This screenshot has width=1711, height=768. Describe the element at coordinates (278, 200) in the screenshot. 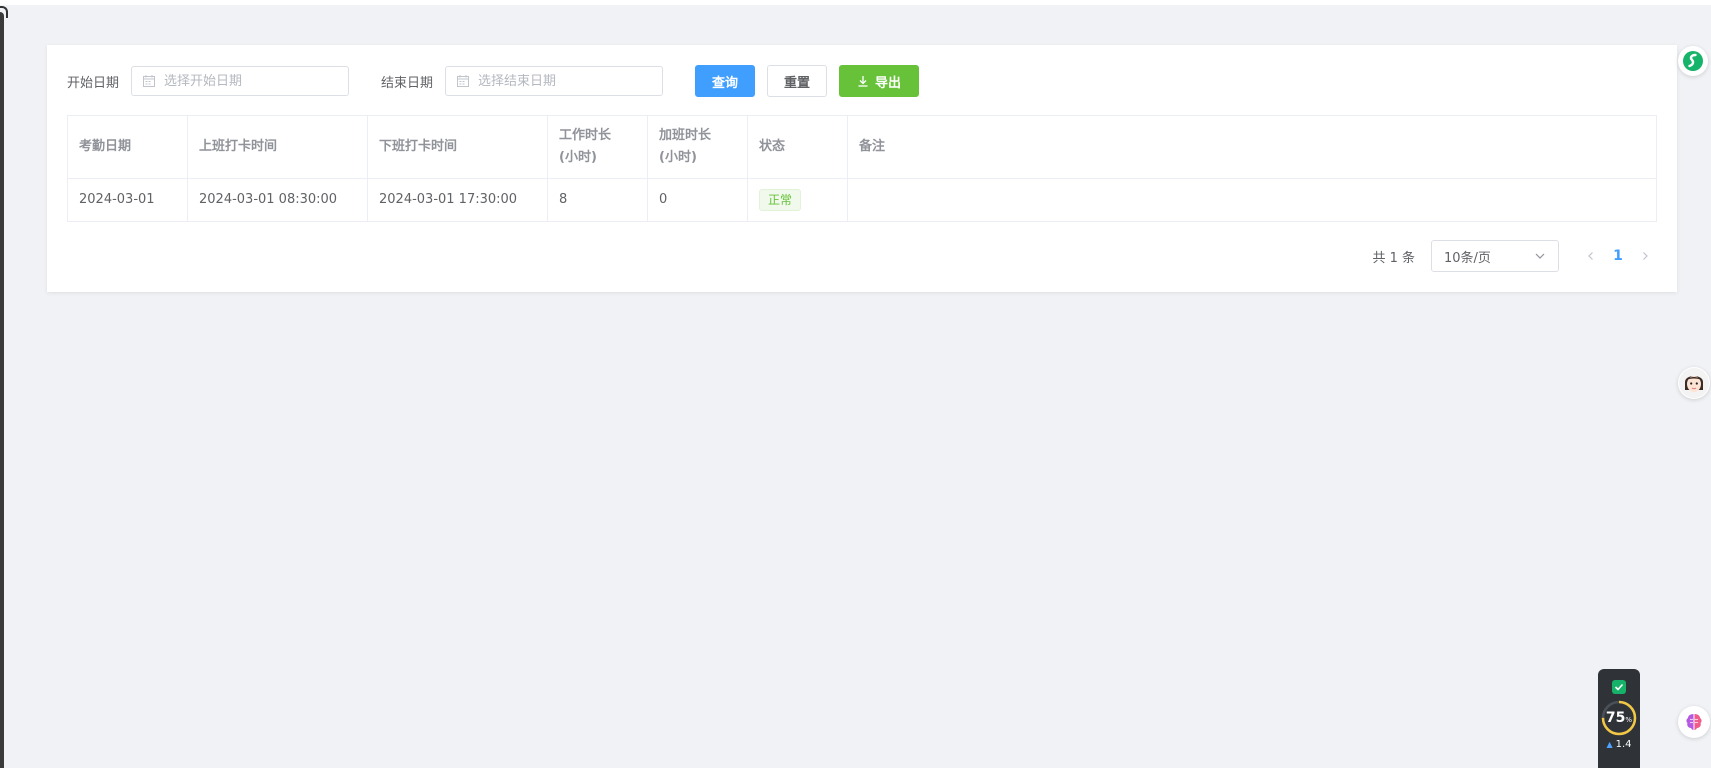

I see `cell-clock-in: 2024-03-01 08:30:00` at that location.